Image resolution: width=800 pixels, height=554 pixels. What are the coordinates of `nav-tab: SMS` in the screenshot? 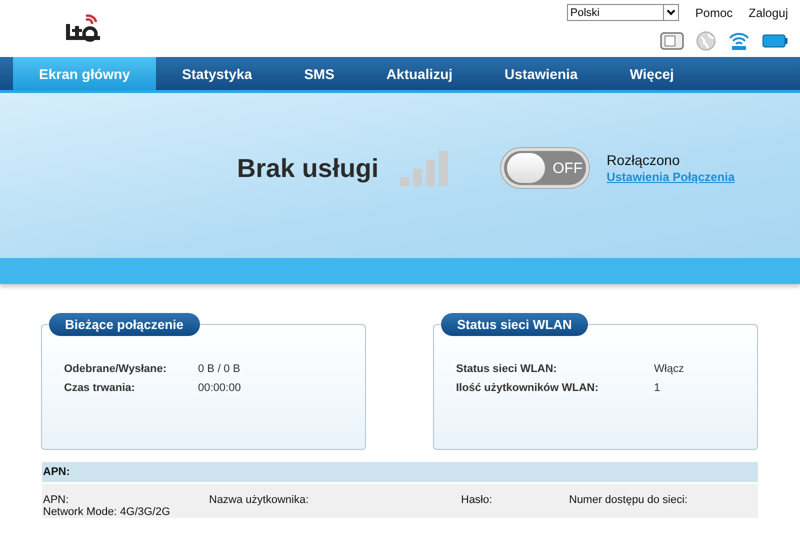 It's located at (319, 73).